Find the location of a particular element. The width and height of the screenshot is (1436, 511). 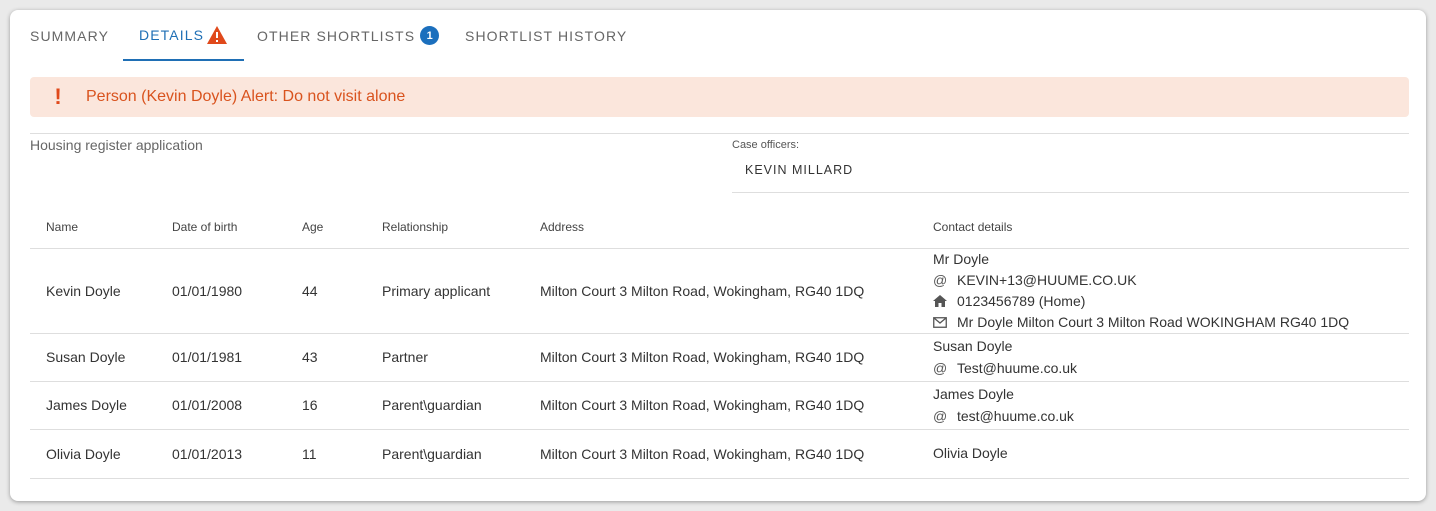

cell-relationship: Partner is located at coordinates (445, 357).